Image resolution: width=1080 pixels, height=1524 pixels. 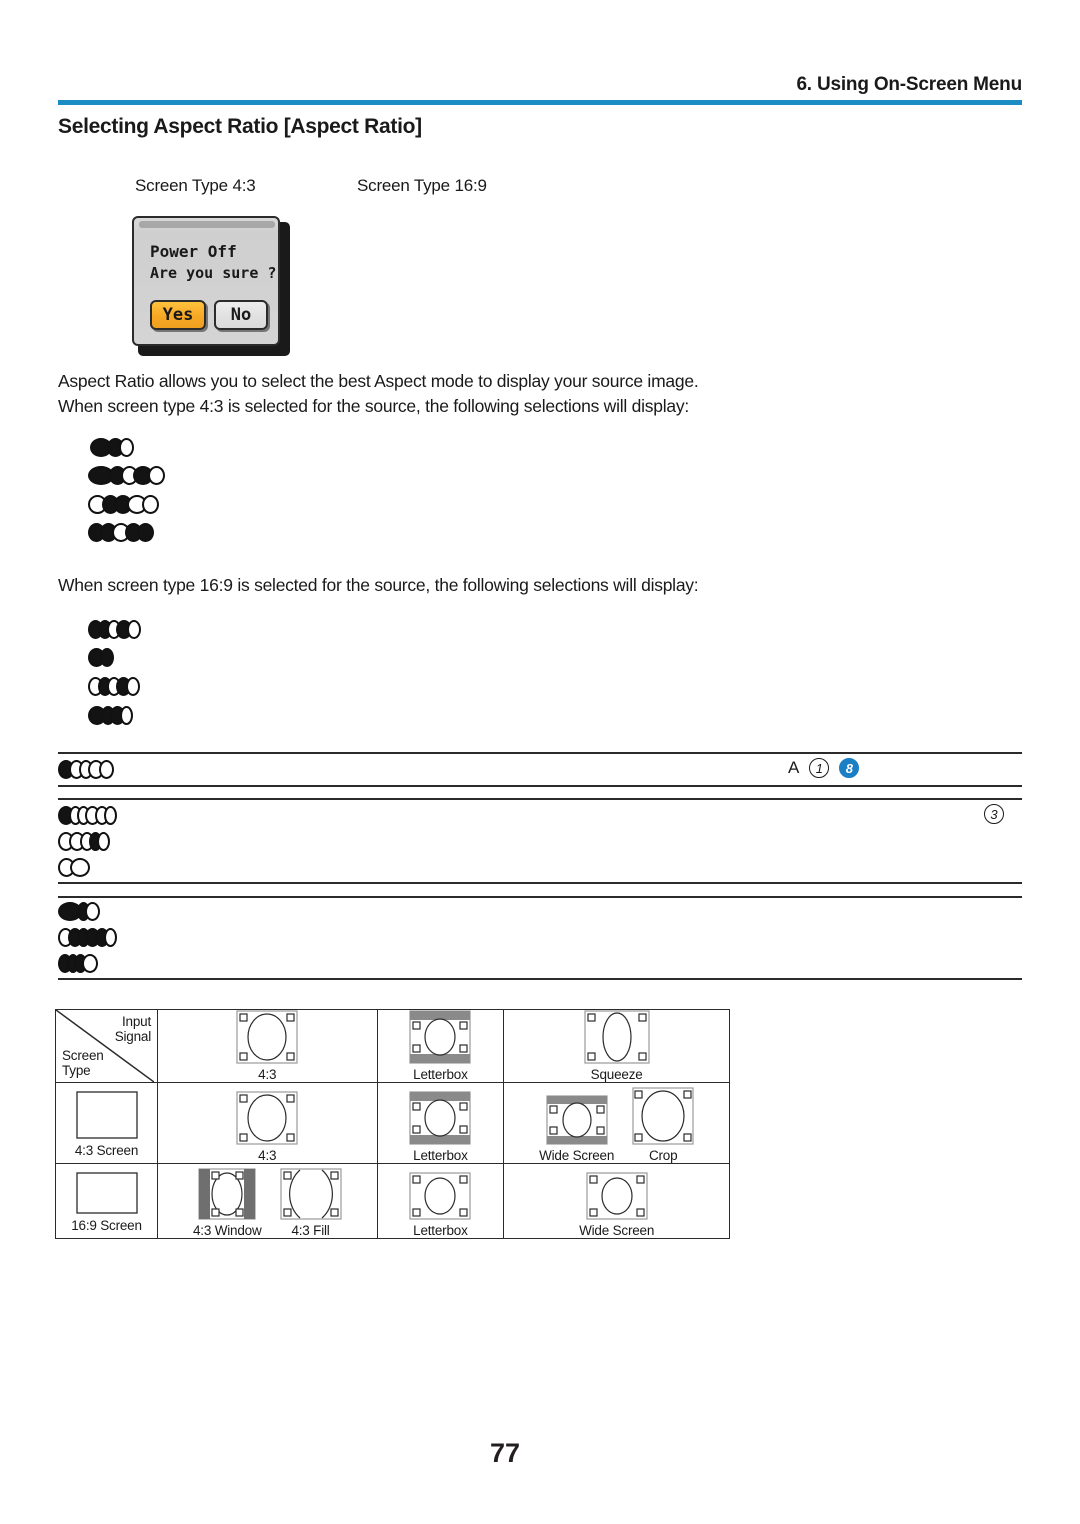 I want to click on osd-yes-button: Yes, so click(x=178, y=315).